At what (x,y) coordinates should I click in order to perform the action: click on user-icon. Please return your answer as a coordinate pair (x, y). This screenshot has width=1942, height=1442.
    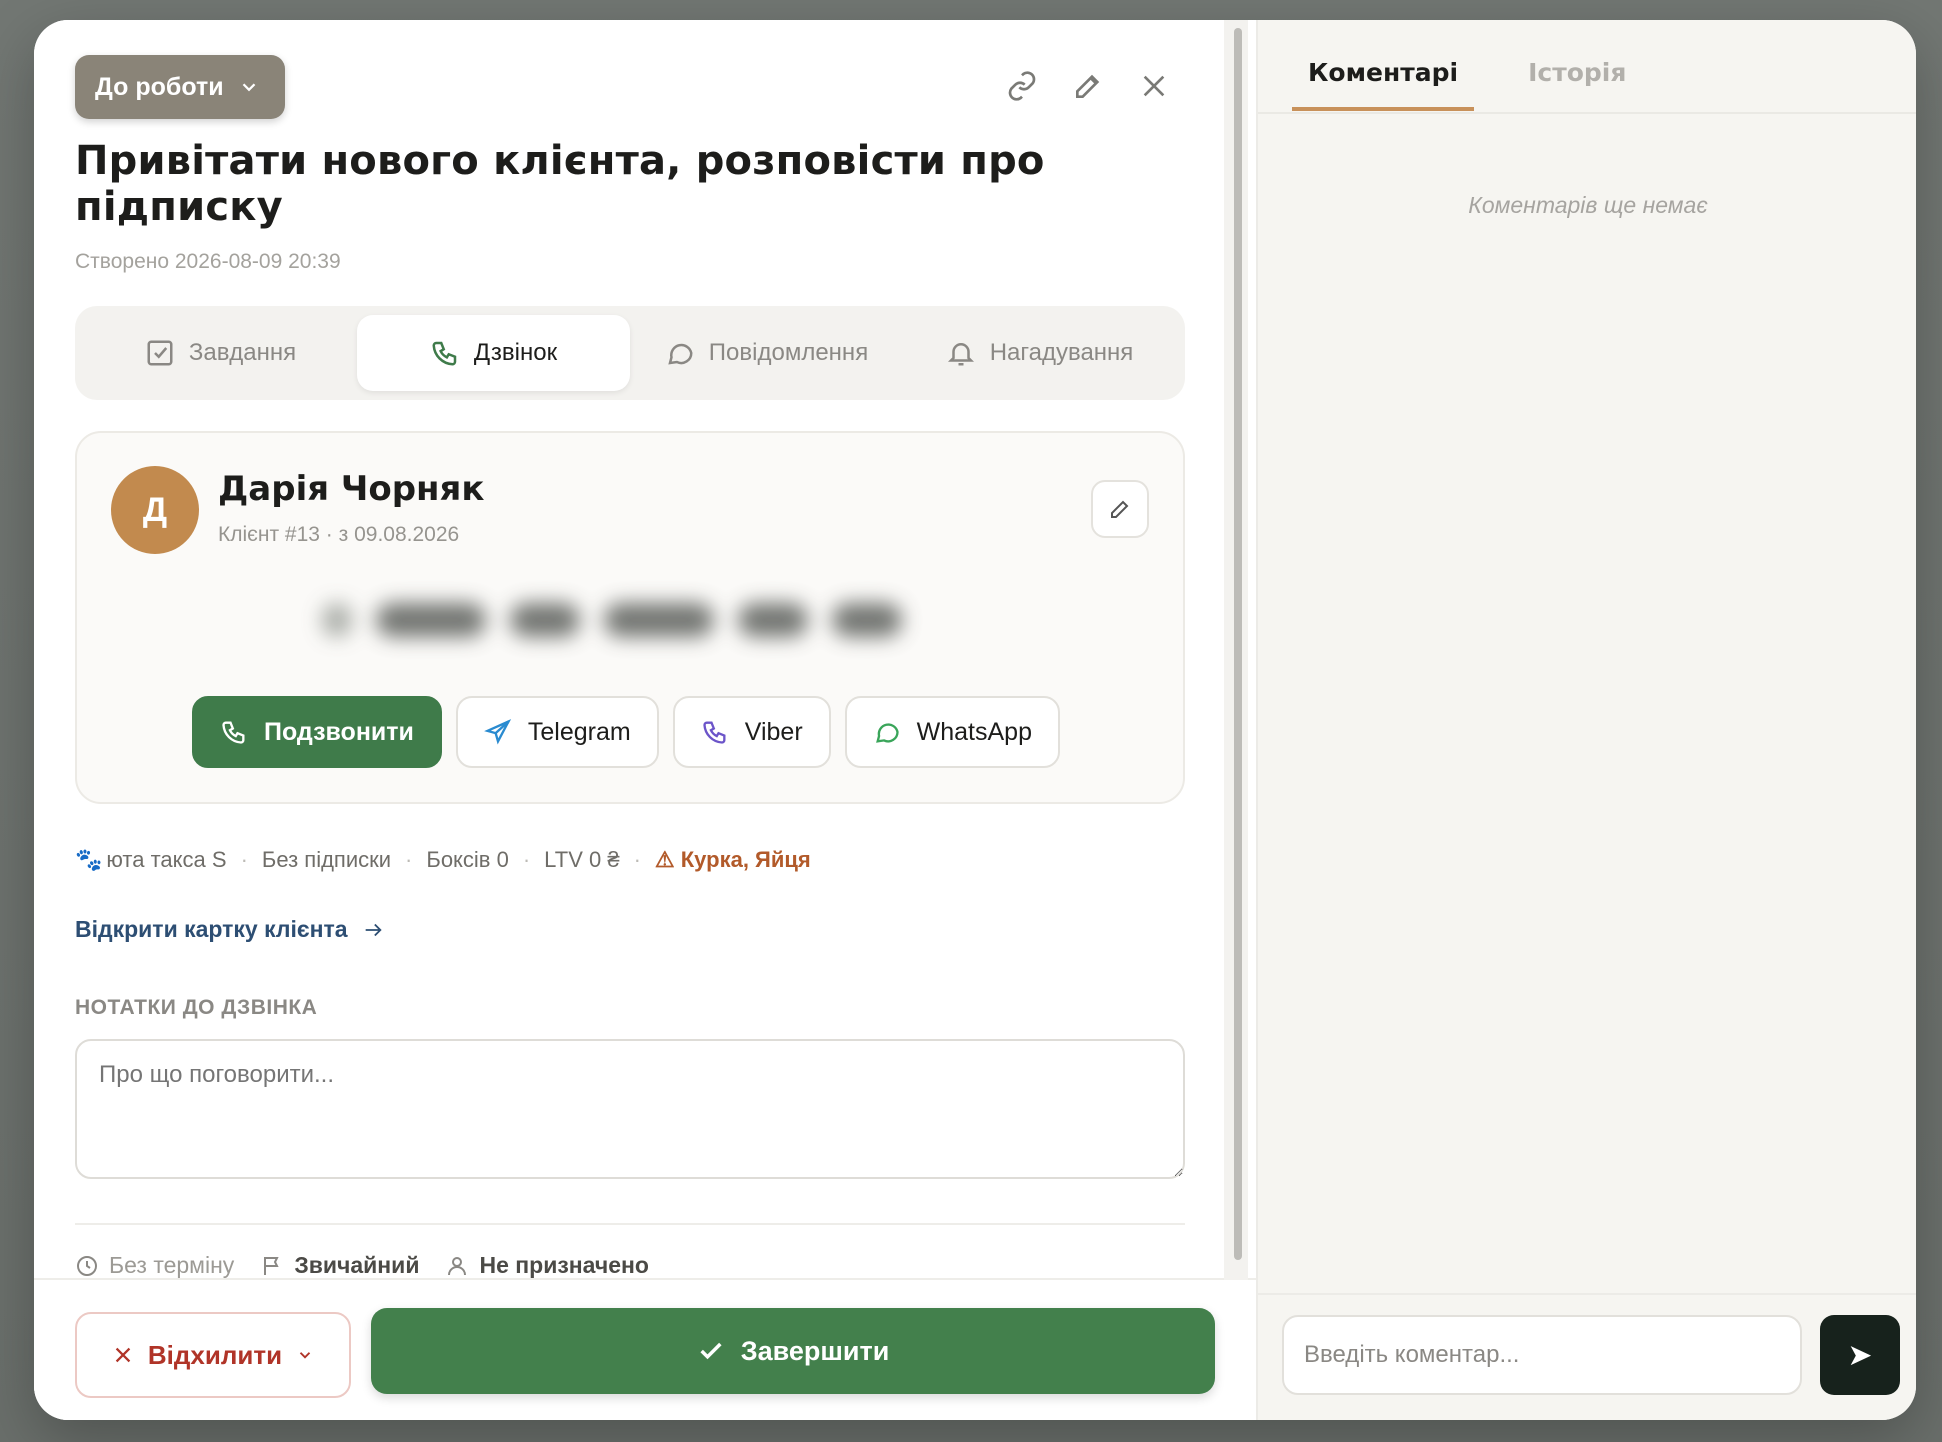
    Looking at the image, I should click on (457, 1265).